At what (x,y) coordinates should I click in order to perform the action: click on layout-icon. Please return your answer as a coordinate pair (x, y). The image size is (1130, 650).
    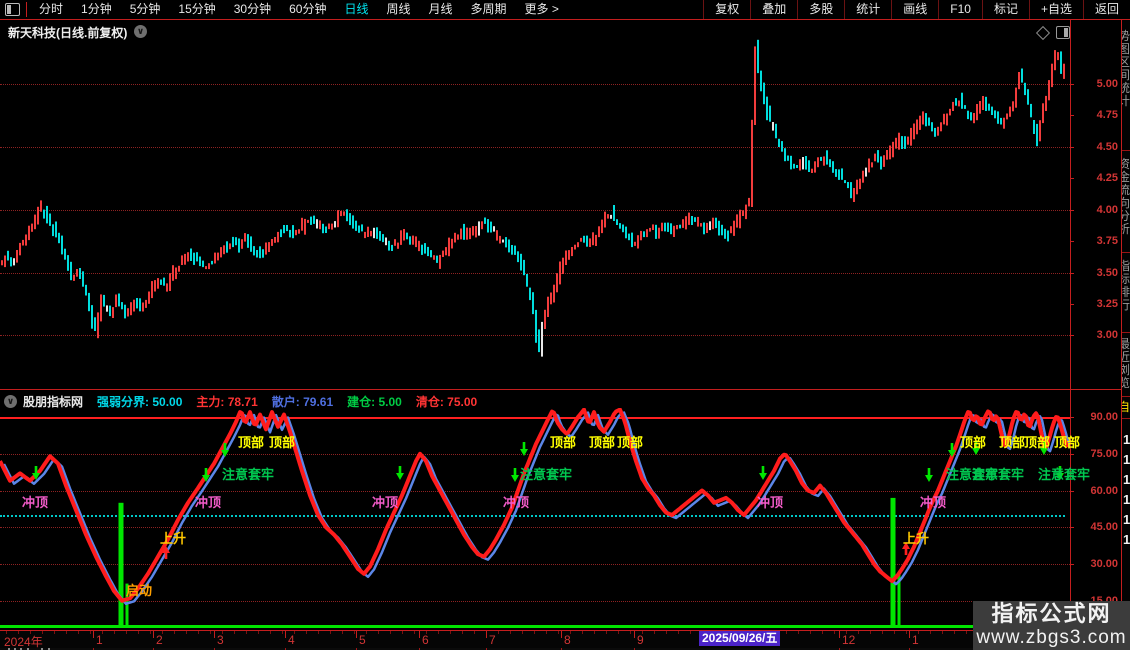
    Looking at the image, I should click on (12, 9).